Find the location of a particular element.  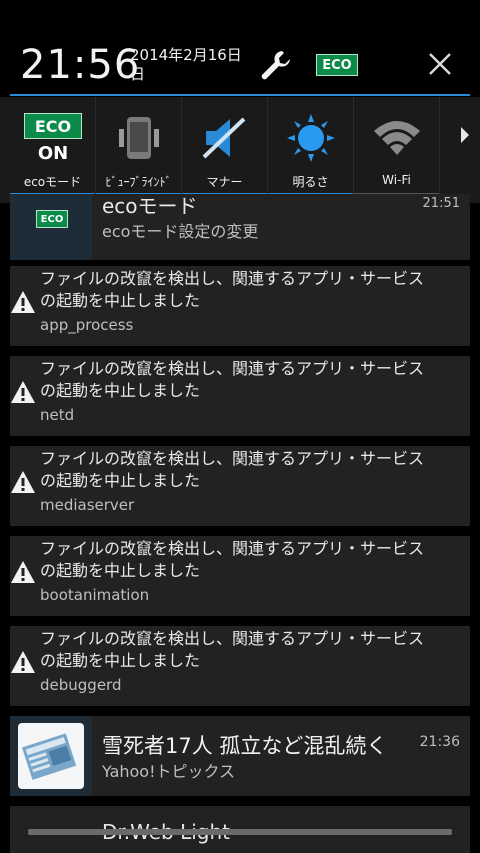

settings-wrench-icon is located at coordinates (276, 66).